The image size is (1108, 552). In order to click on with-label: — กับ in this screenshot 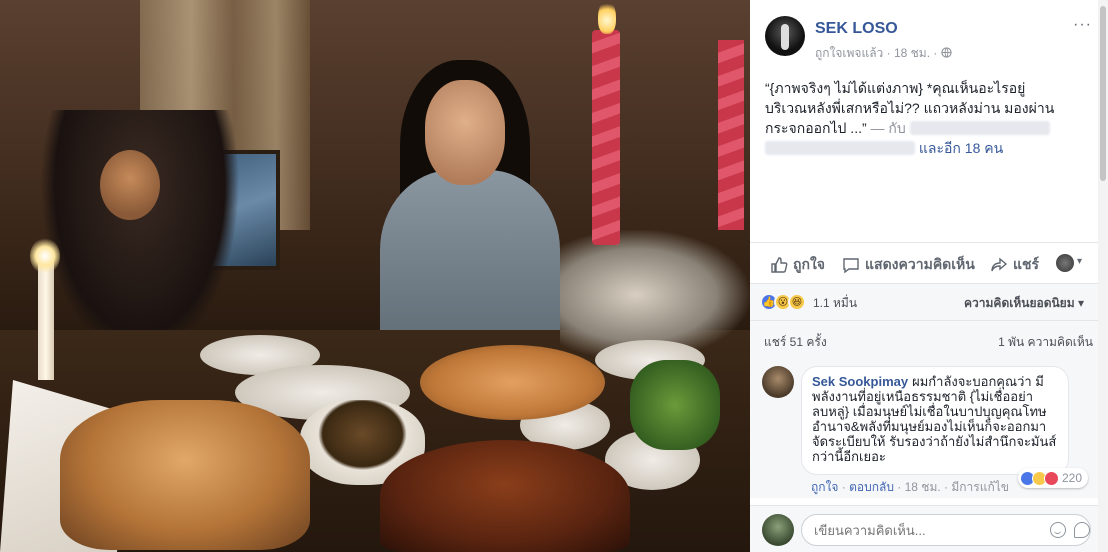, I will do `click(888, 128)`.